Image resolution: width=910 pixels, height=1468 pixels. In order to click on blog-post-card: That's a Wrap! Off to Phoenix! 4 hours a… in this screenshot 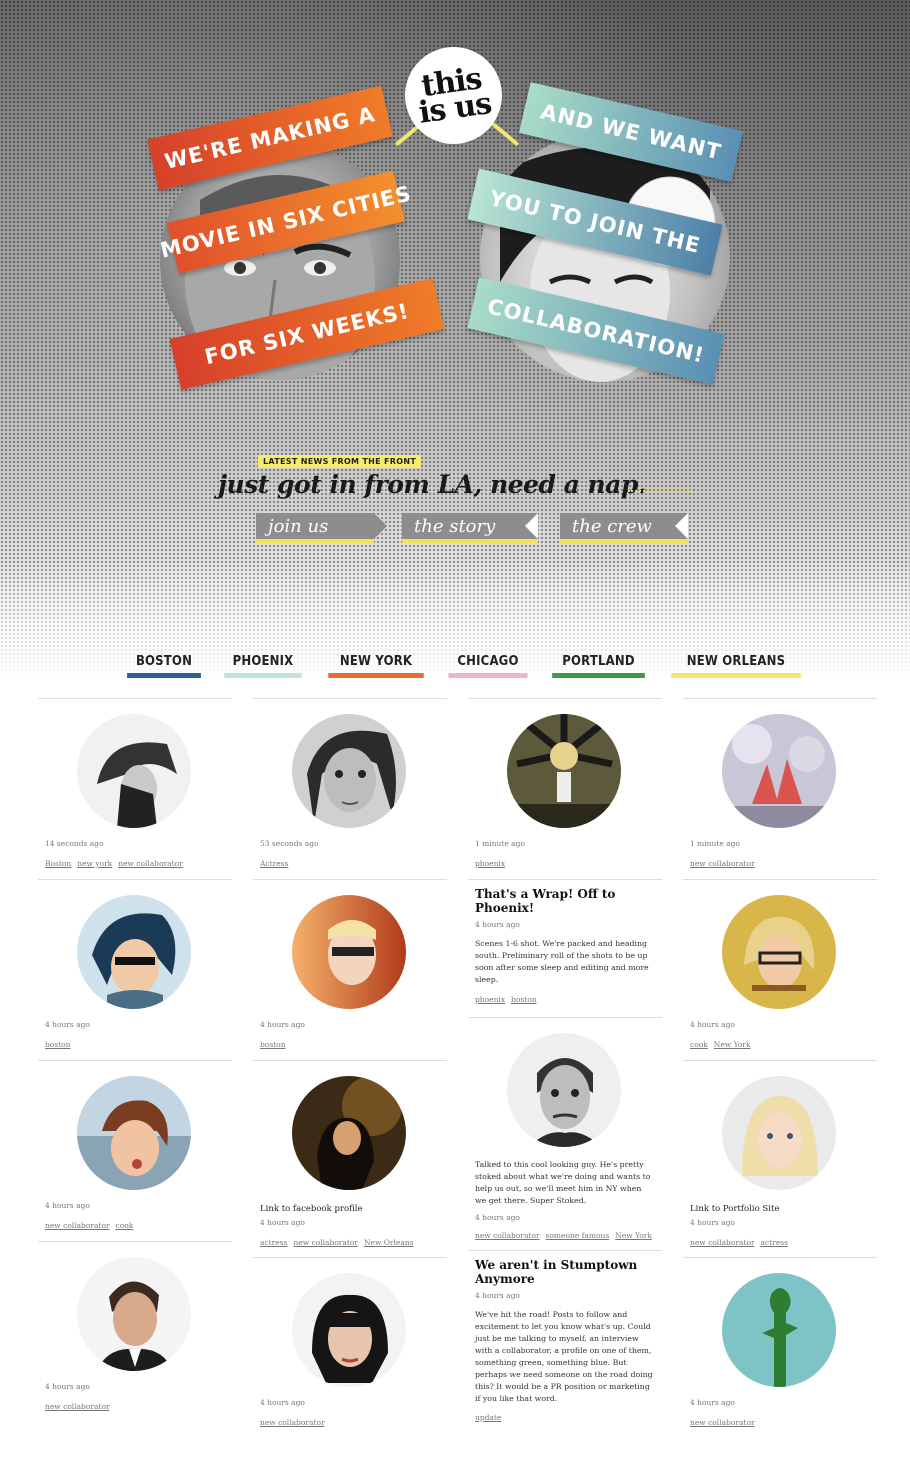, I will do `click(565, 948)`.